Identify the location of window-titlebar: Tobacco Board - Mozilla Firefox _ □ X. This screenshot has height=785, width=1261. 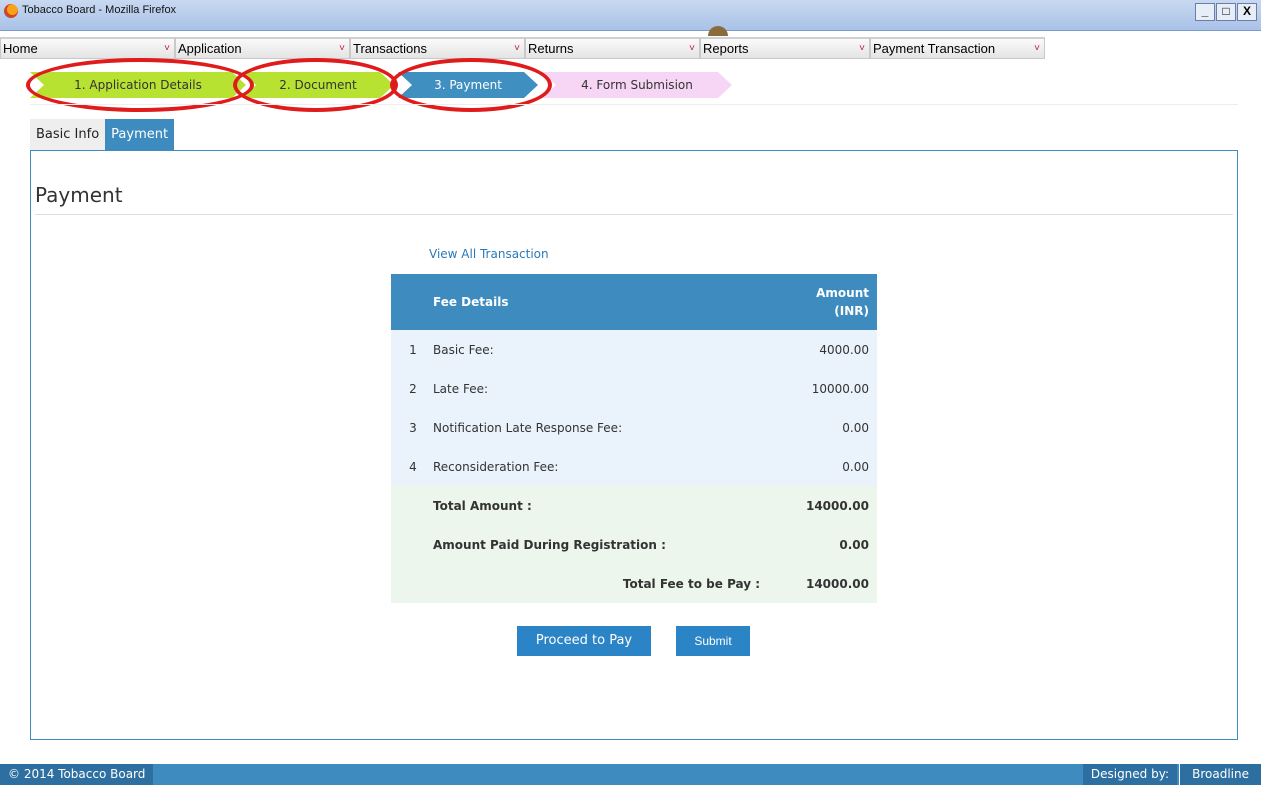
(630, 15).